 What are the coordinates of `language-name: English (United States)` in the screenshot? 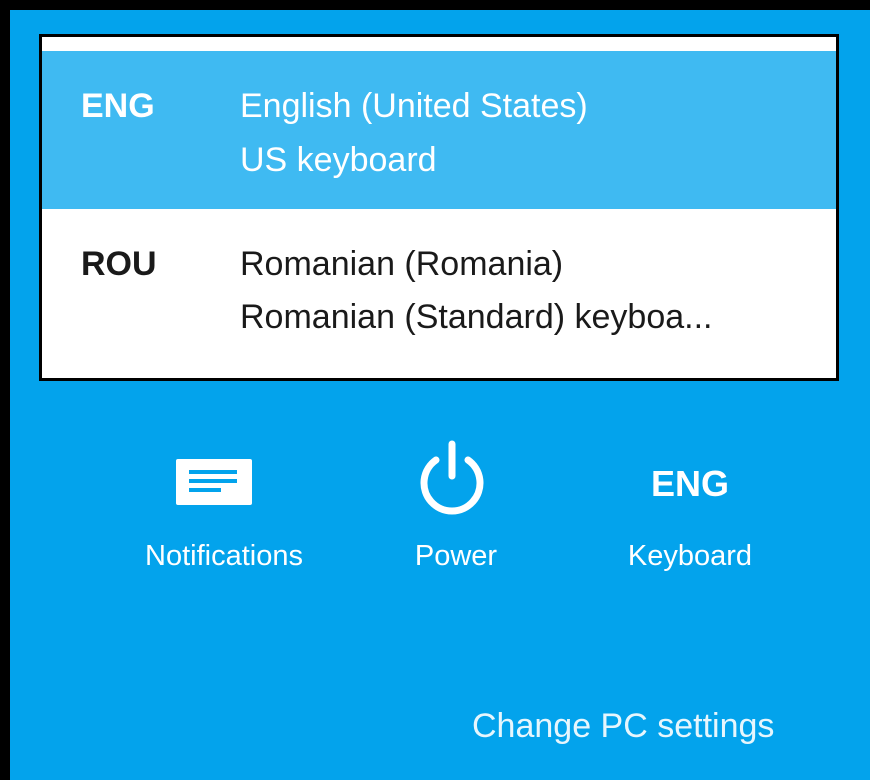 It's located at (414, 106).